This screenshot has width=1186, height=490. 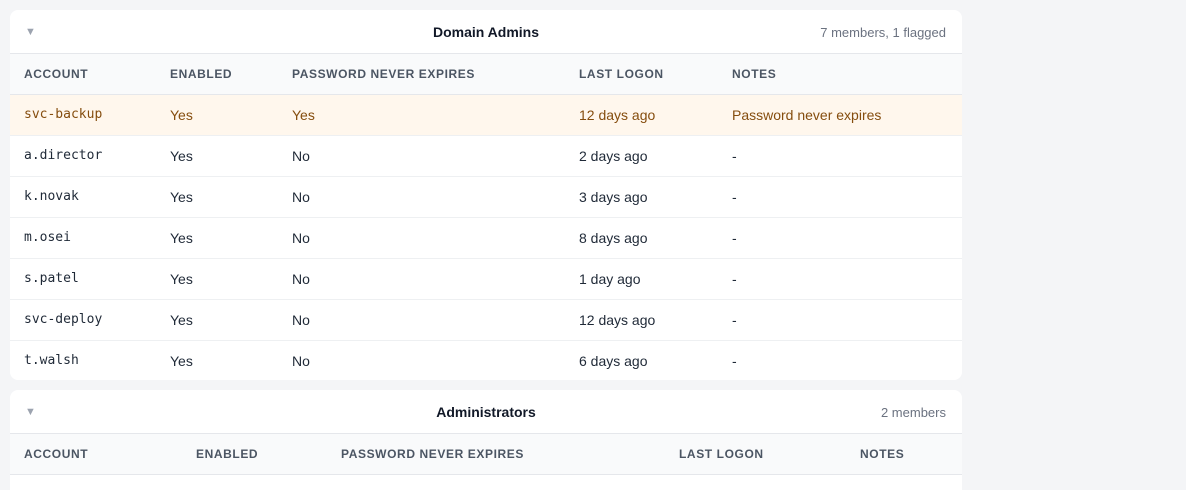 What do you see at coordinates (641, 197) in the screenshot?
I see `cell-last-logon: 3 days ago` at bounding box center [641, 197].